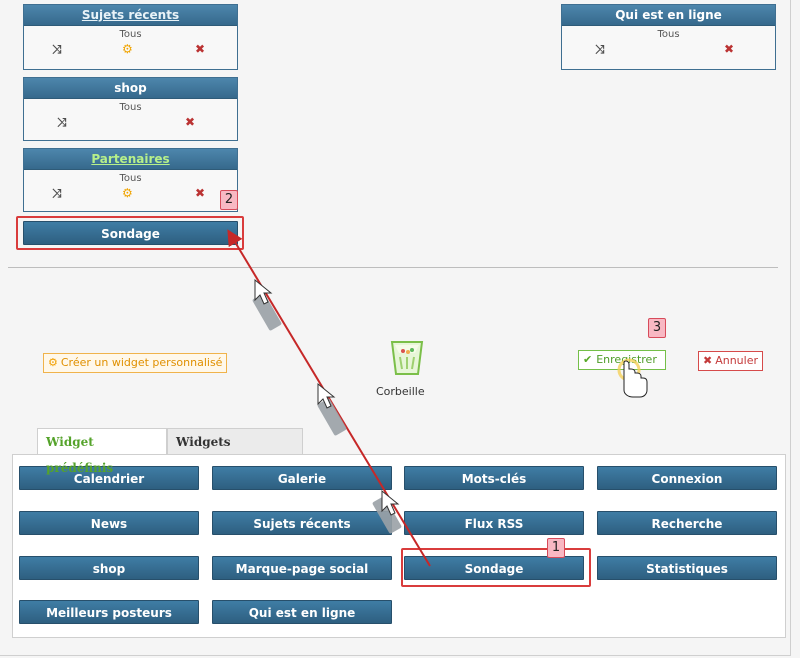  Describe the element at coordinates (687, 478) in the screenshot. I see `widget-button-connexion: Connexion` at that location.